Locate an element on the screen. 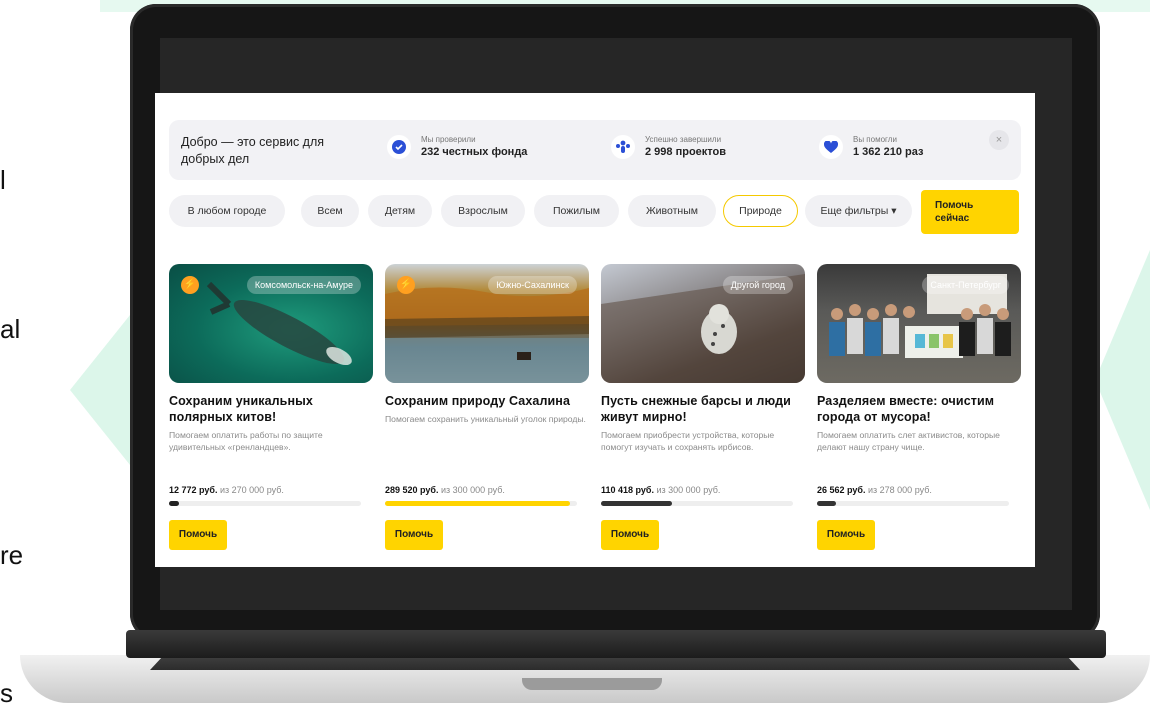  whale-image: ⚡ Комсомольск-на-Амуре is located at coordinates (271, 323).